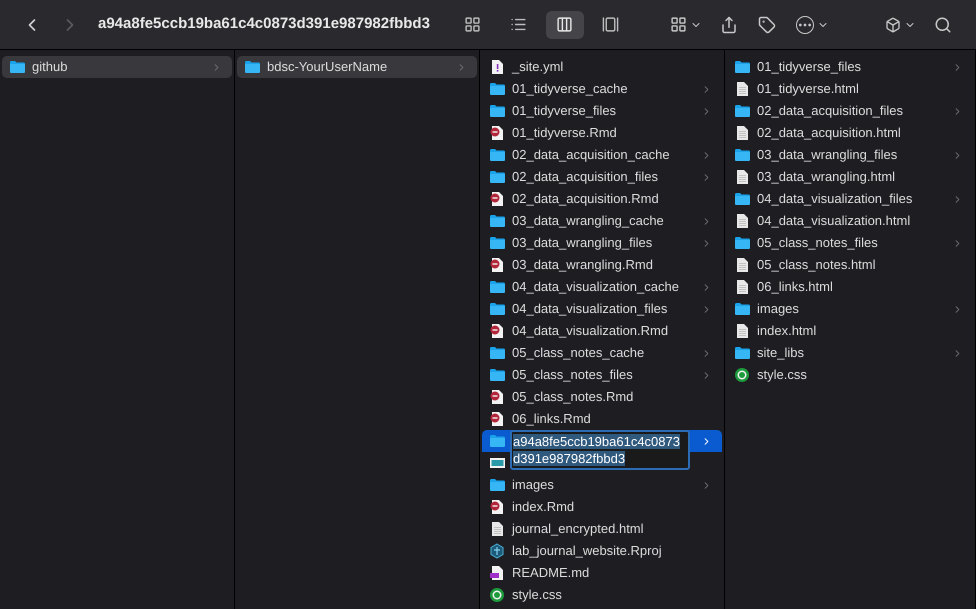 This screenshot has width=976, height=609. What do you see at coordinates (596, 287) in the screenshot?
I see `file-name: 04_data_visualization_cache` at bounding box center [596, 287].